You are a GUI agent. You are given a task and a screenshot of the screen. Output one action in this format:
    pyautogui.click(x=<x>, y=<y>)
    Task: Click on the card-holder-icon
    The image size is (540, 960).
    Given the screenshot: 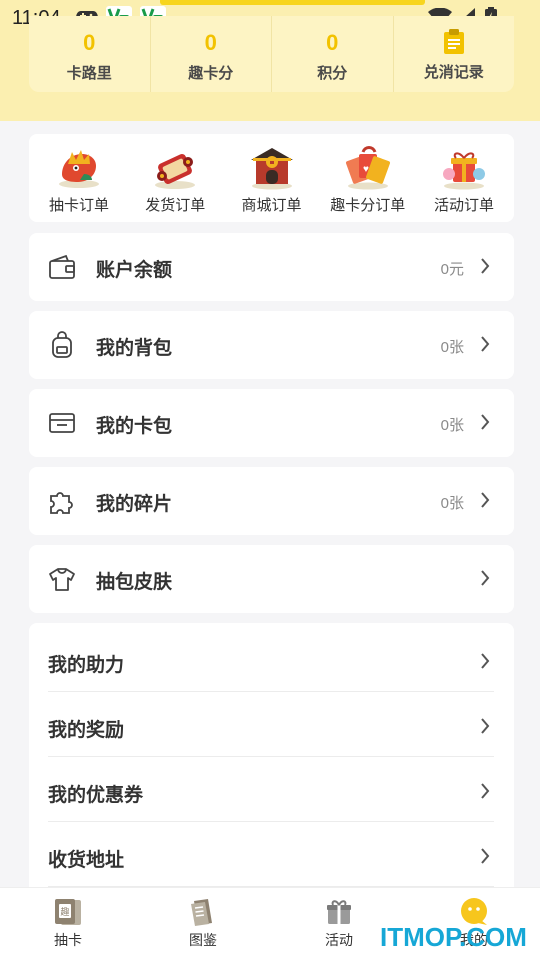 What is the action you would take?
    pyautogui.click(x=62, y=423)
    